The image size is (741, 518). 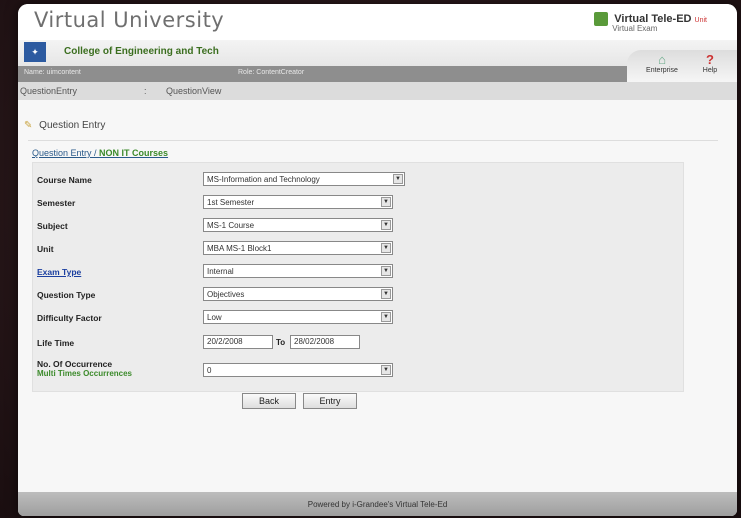 What do you see at coordinates (231, 202) in the screenshot?
I see `semester-value: 1st Semester` at bounding box center [231, 202].